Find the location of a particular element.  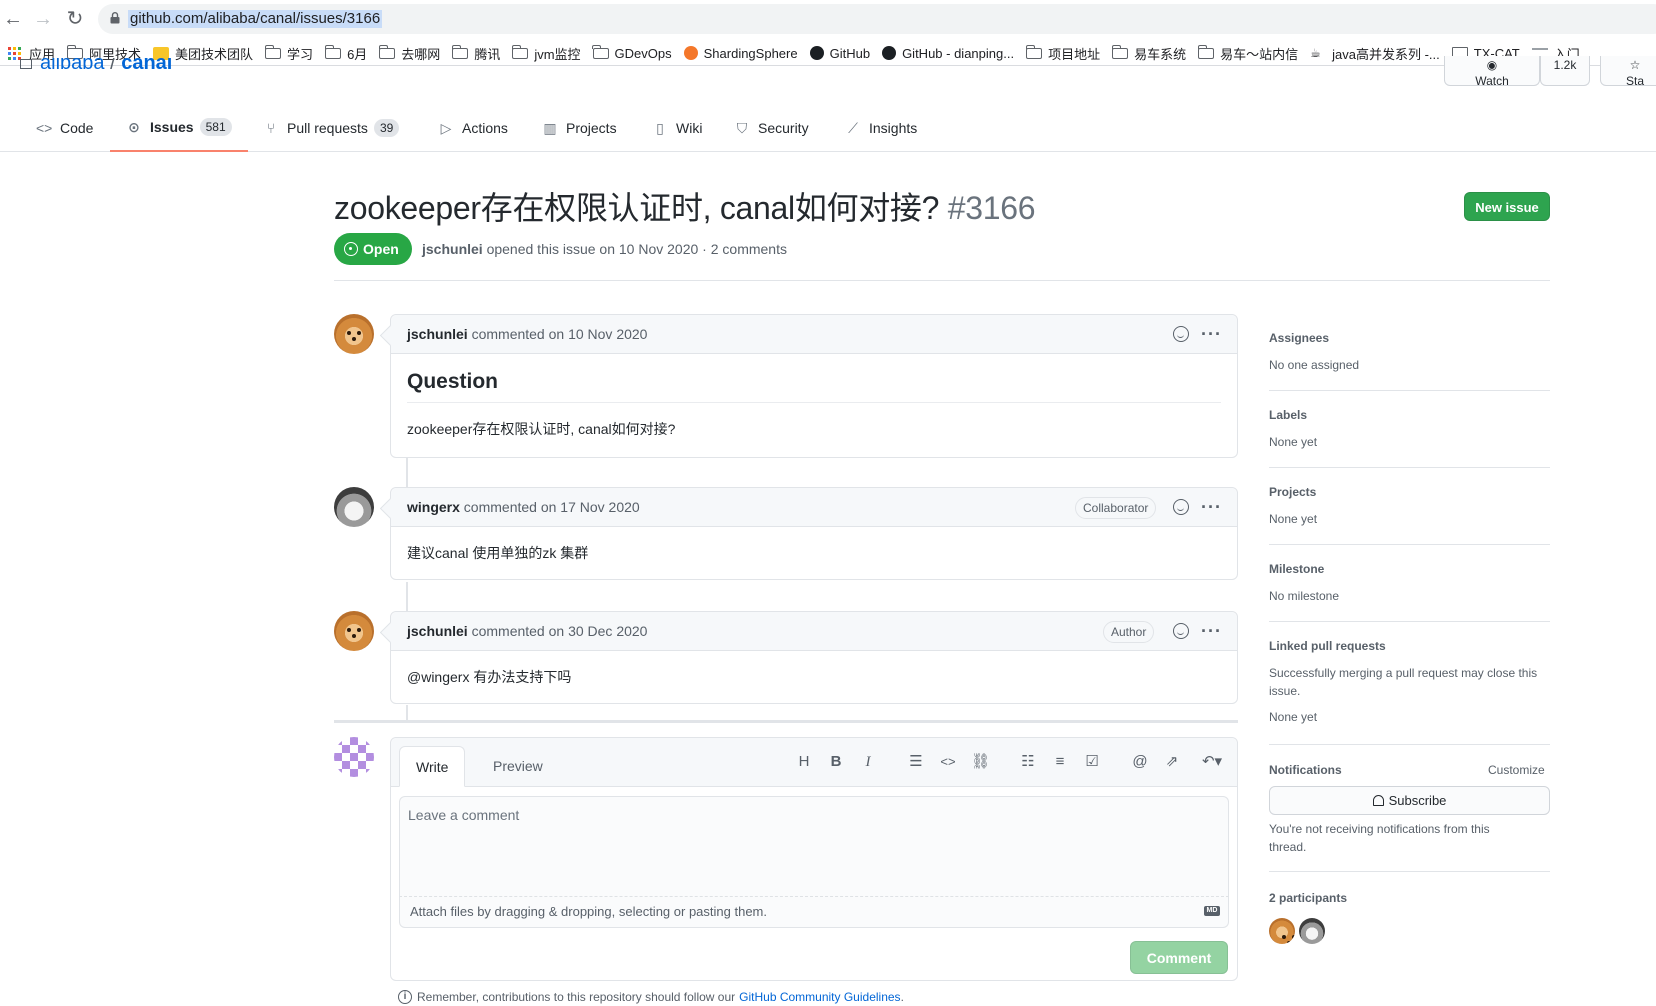

bookmark-label: GitHub is located at coordinates (850, 53).